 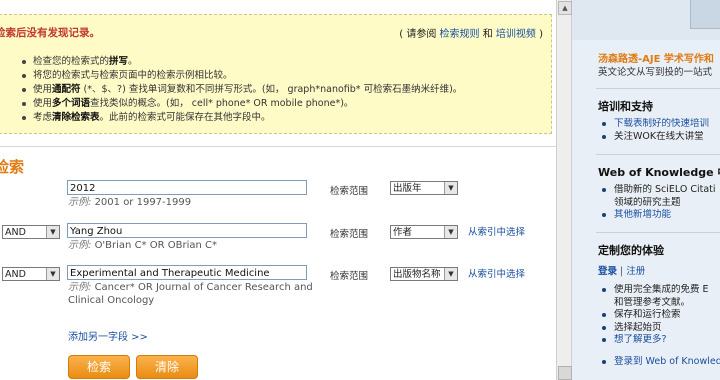 What do you see at coordinates (635, 271) in the screenshot?
I see `register-link: 注册` at bounding box center [635, 271].